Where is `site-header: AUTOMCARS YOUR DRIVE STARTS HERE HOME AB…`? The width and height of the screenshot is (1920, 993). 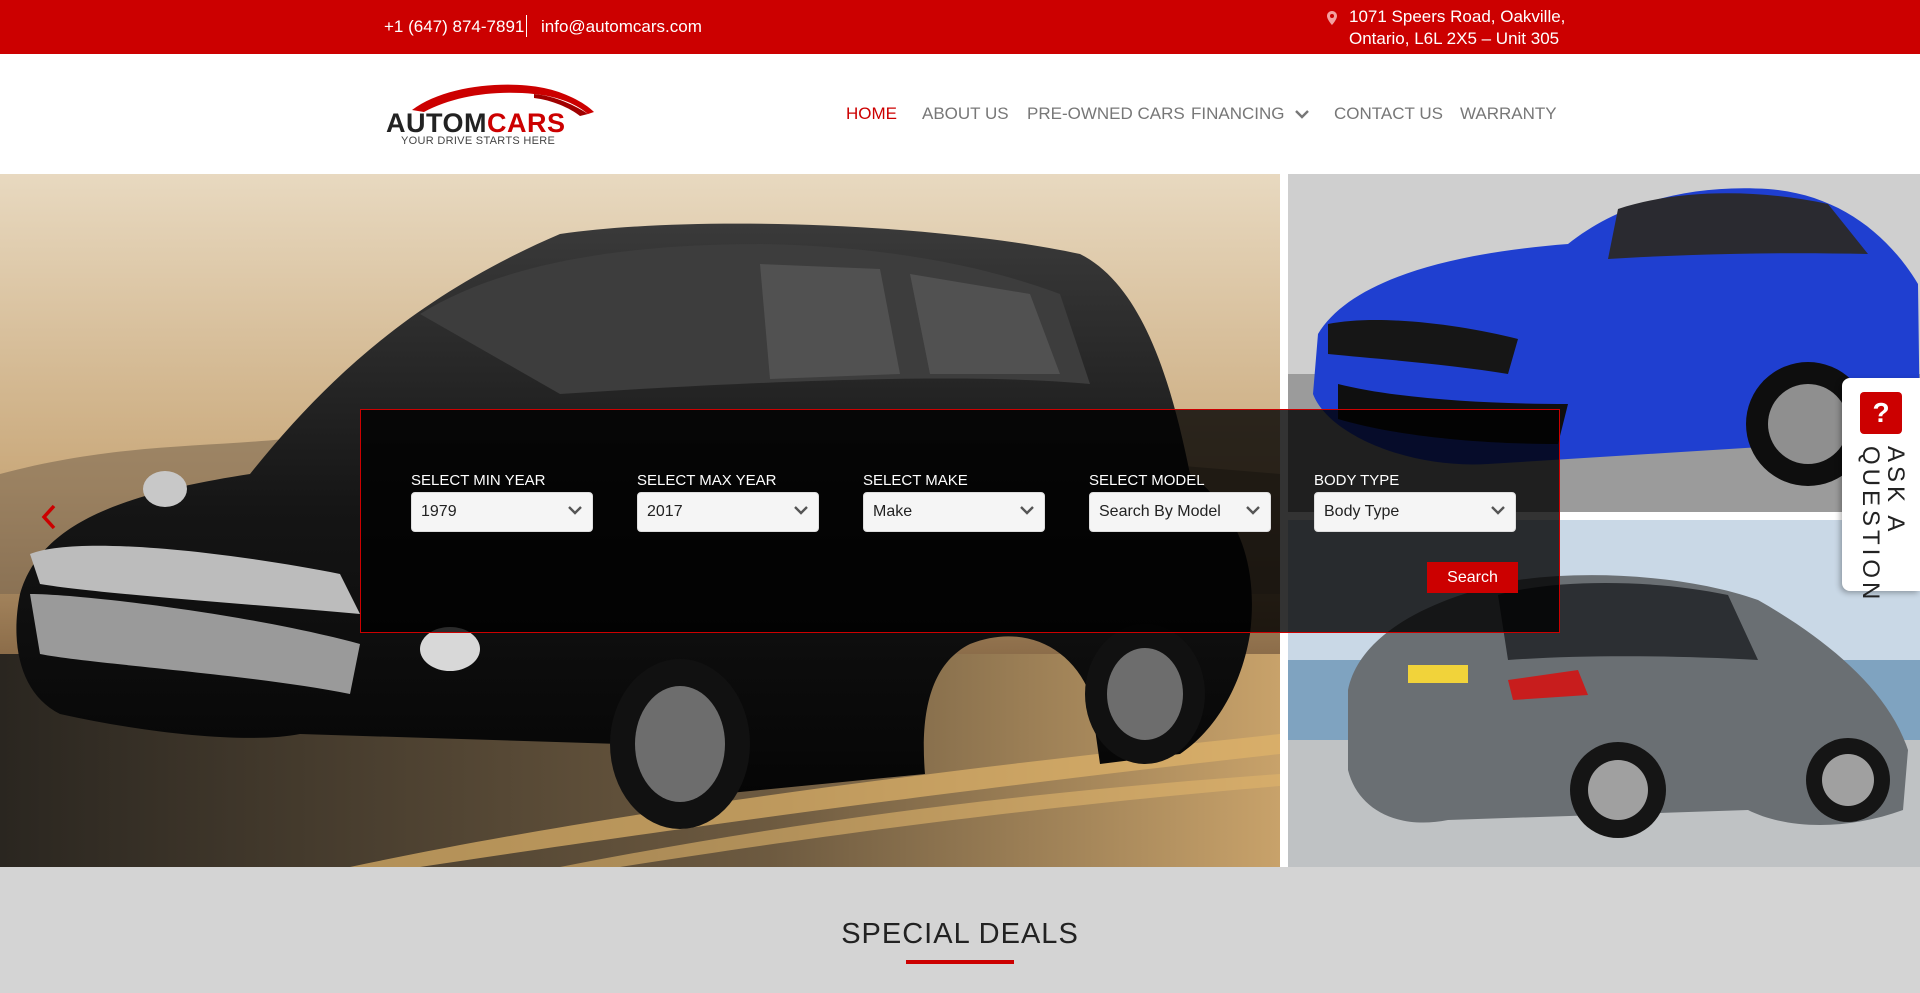 site-header: AUTOMCARS YOUR DRIVE STARTS HERE HOME AB… is located at coordinates (960, 114).